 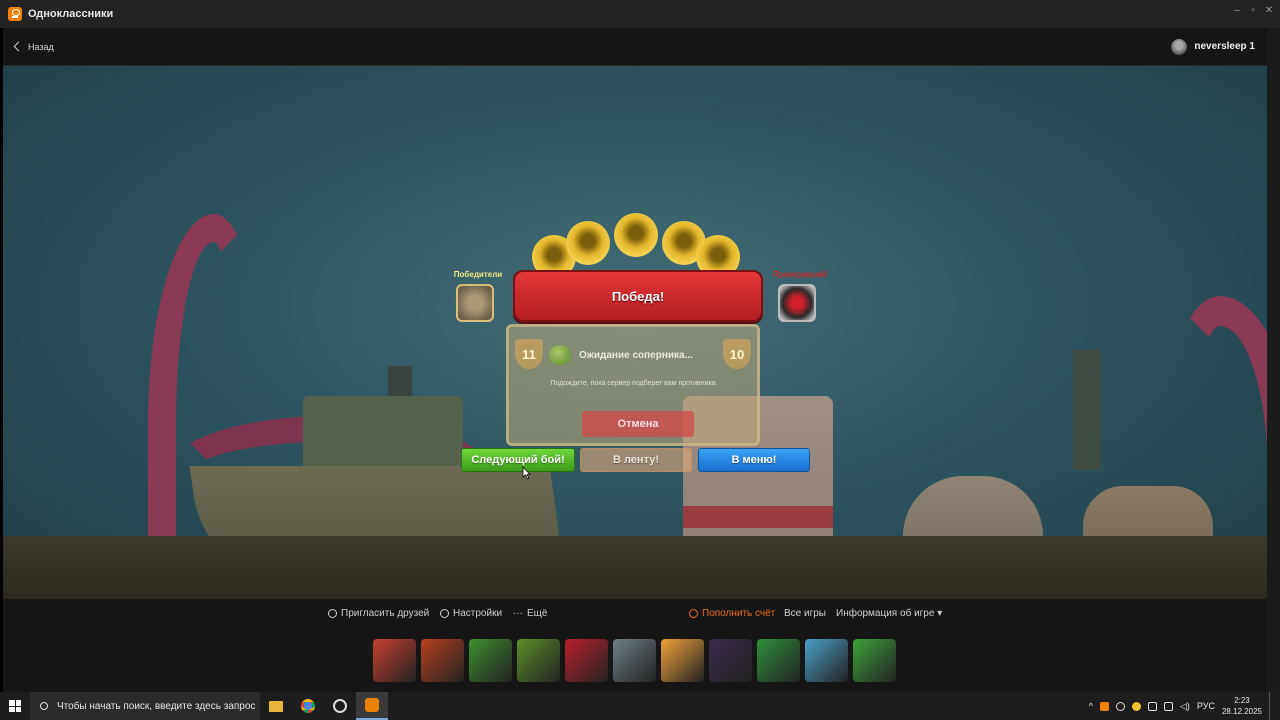 I want to click on clock: 2:23 28.12.2025, so click(x=1242, y=706).